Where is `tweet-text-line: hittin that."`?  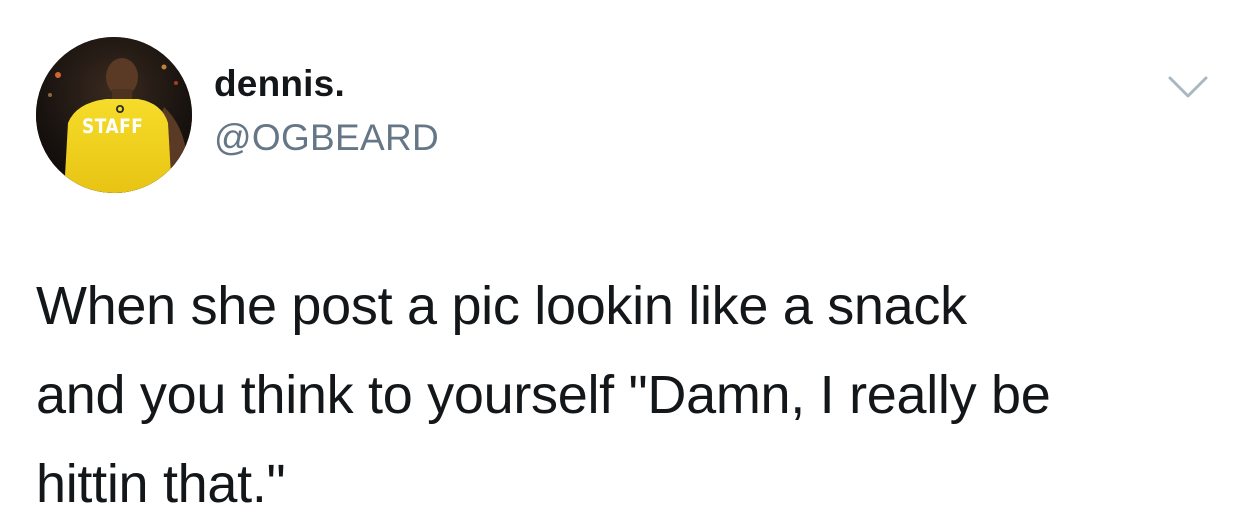 tweet-text-line: hittin that." is located at coordinates (161, 484).